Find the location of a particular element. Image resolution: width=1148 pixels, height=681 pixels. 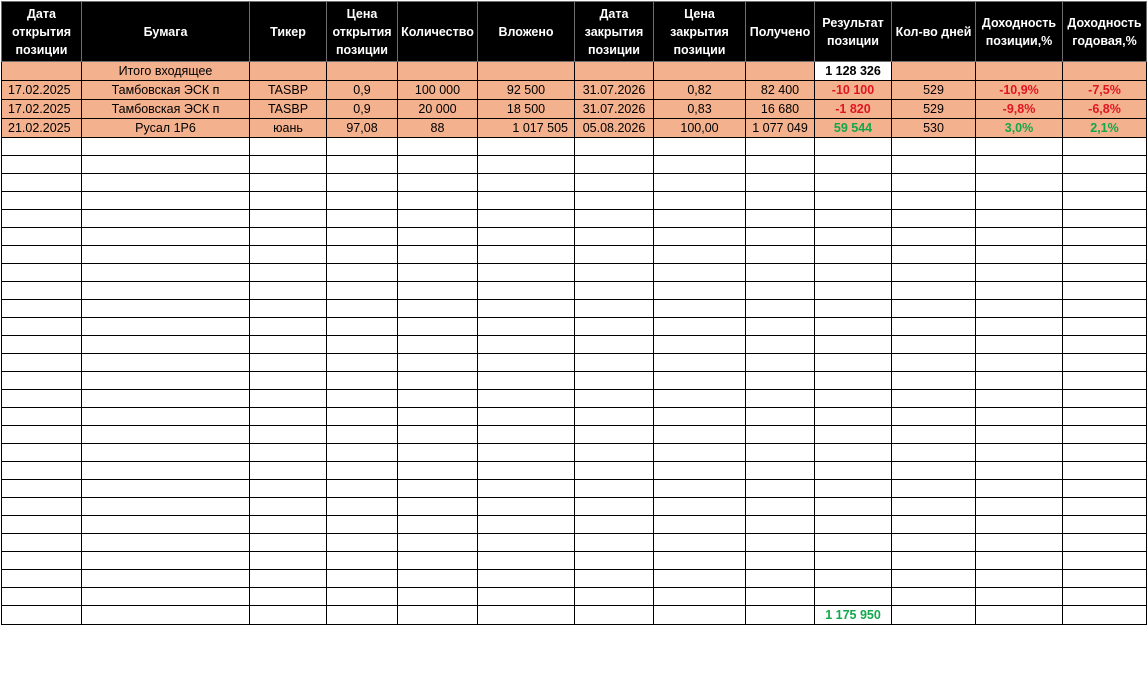

col-header-annual-yield: Доходность годовая,% is located at coordinates (1104, 31).